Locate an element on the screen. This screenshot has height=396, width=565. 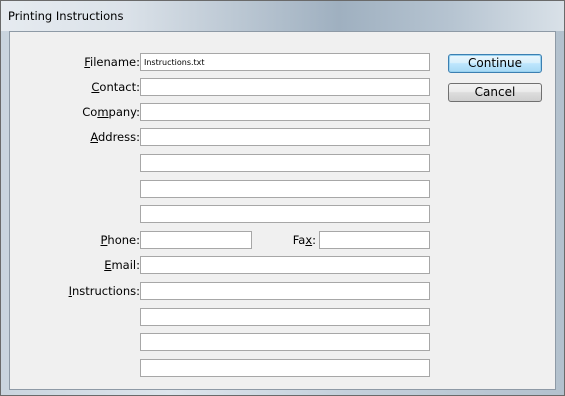
contact-field is located at coordinates (285, 87).